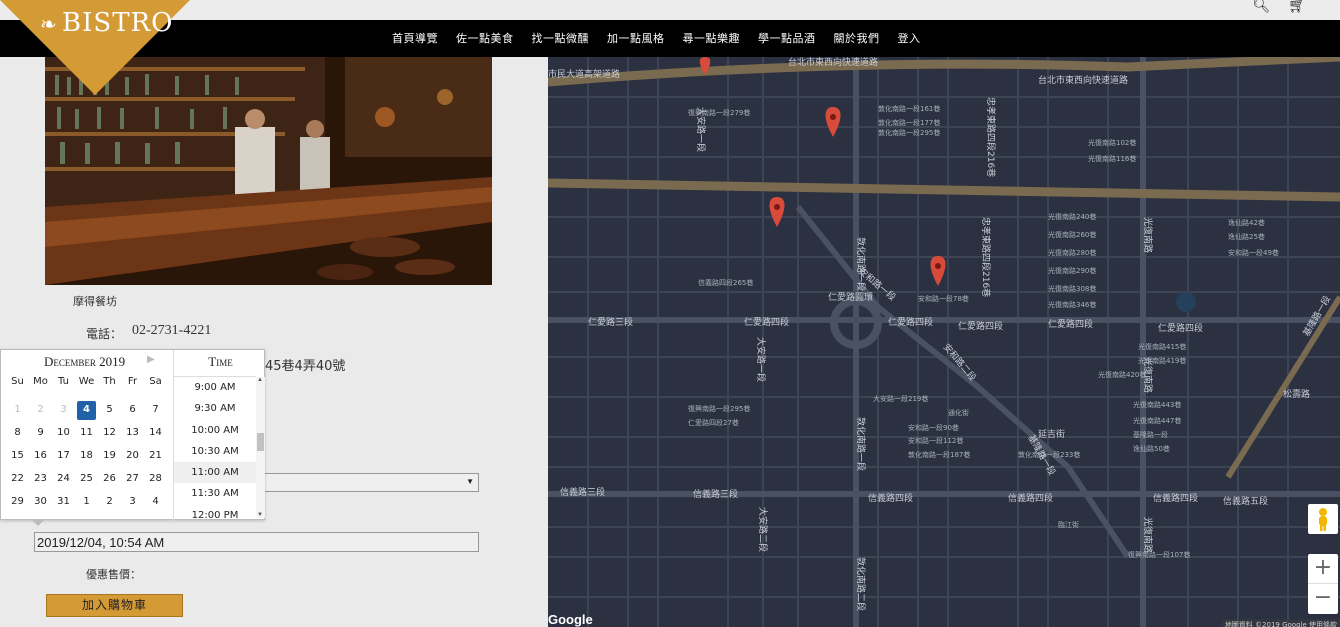 This screenshot has height=627, width=1340. I want to click on calendar-day: 22, so click(17, 480).